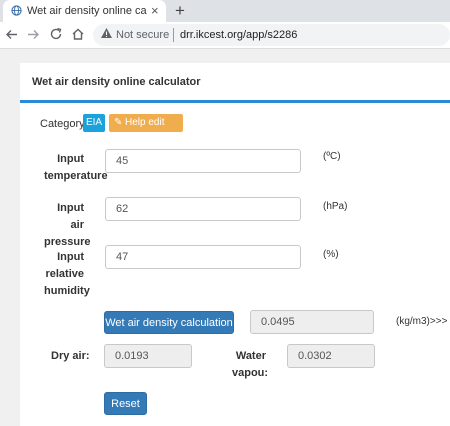  I want to click on security-status: Not secure, so click(142, 35).